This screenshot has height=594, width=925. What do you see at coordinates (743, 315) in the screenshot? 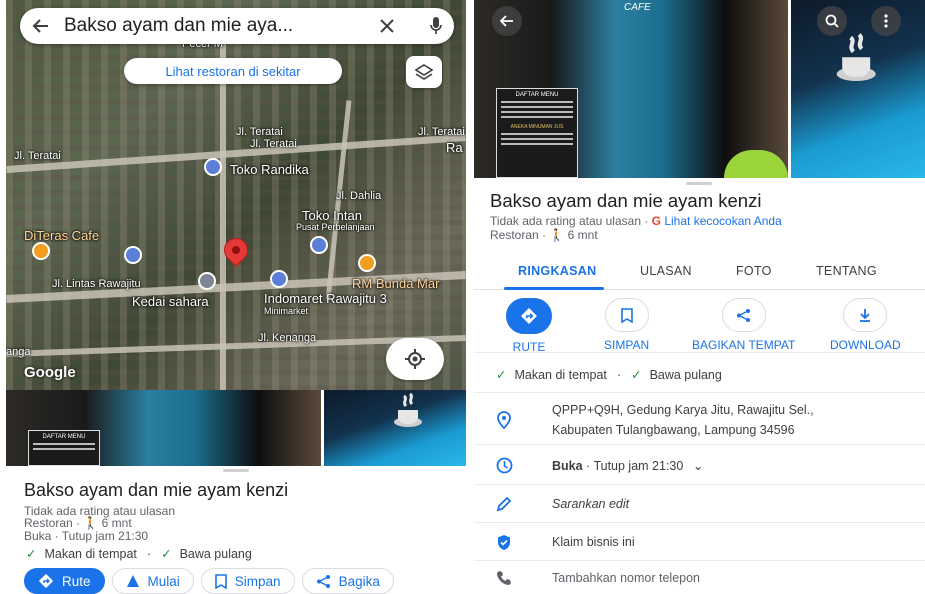
I see `share-button` at bounding box center [743, 315].